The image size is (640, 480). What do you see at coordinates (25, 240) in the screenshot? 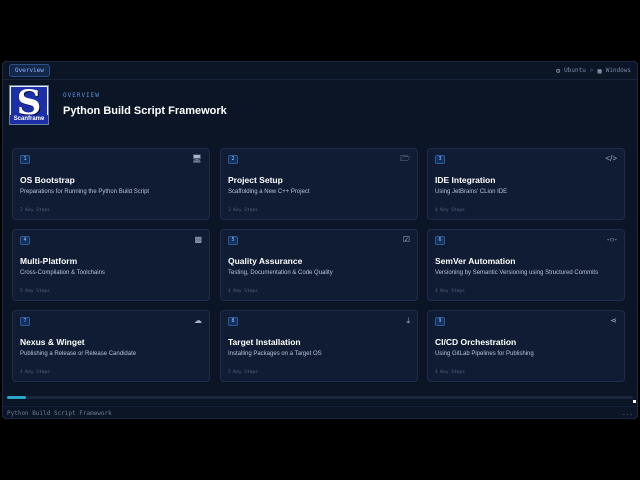
I see `card-number: 4` at bounding box center [25, 240].